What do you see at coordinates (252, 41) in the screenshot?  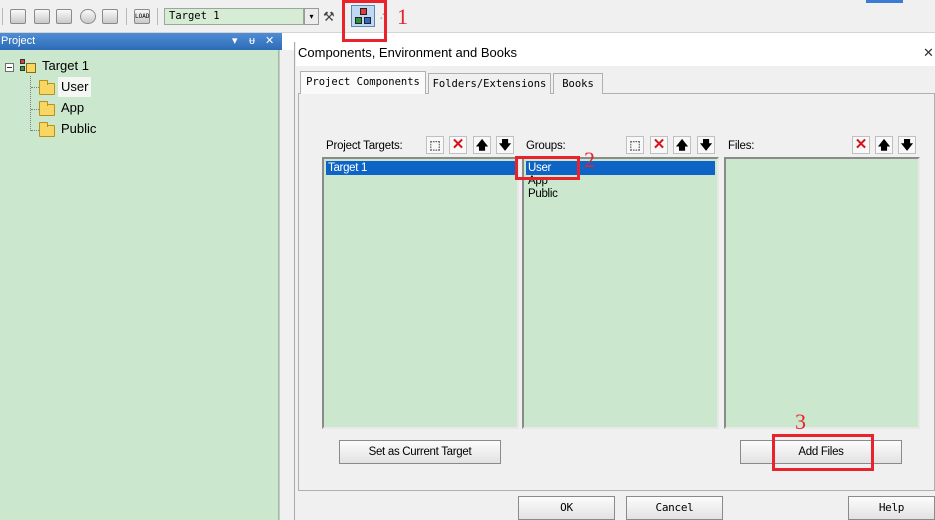 I see `pin-icon: ᵾ` at bounding box center [252, 41].